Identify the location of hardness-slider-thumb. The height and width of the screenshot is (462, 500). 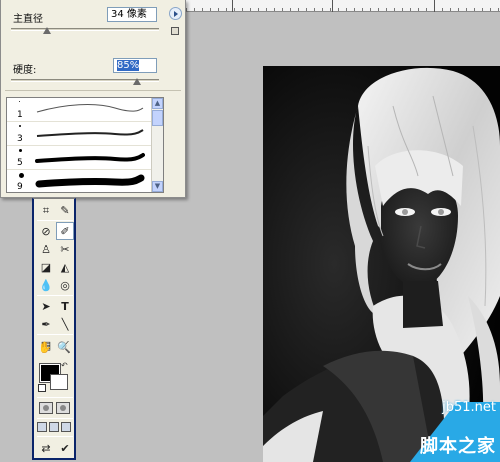
(136, 81).